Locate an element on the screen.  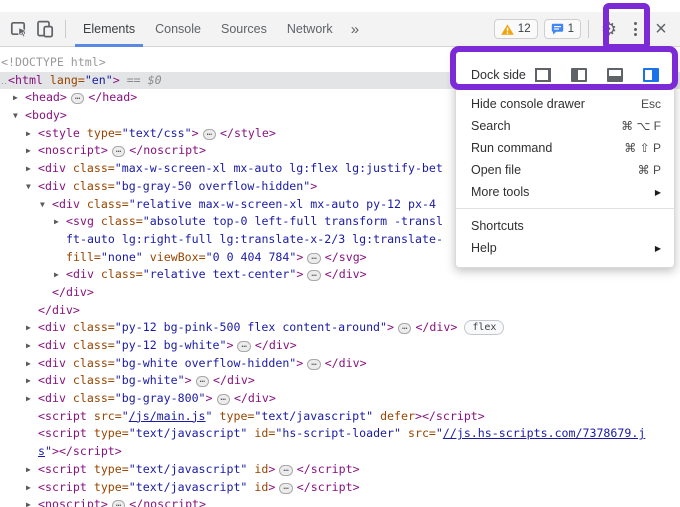
code-token: class= is located at coordinates (93, 327).